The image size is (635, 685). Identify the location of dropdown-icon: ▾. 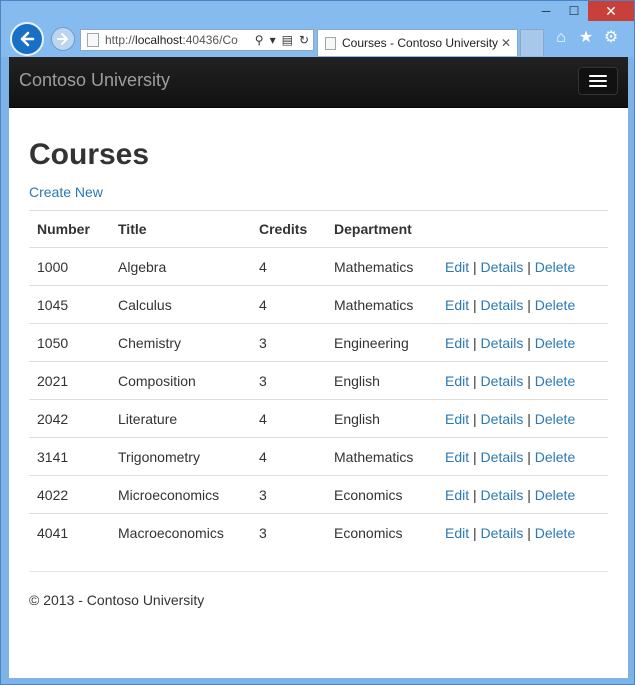
(273, 40).